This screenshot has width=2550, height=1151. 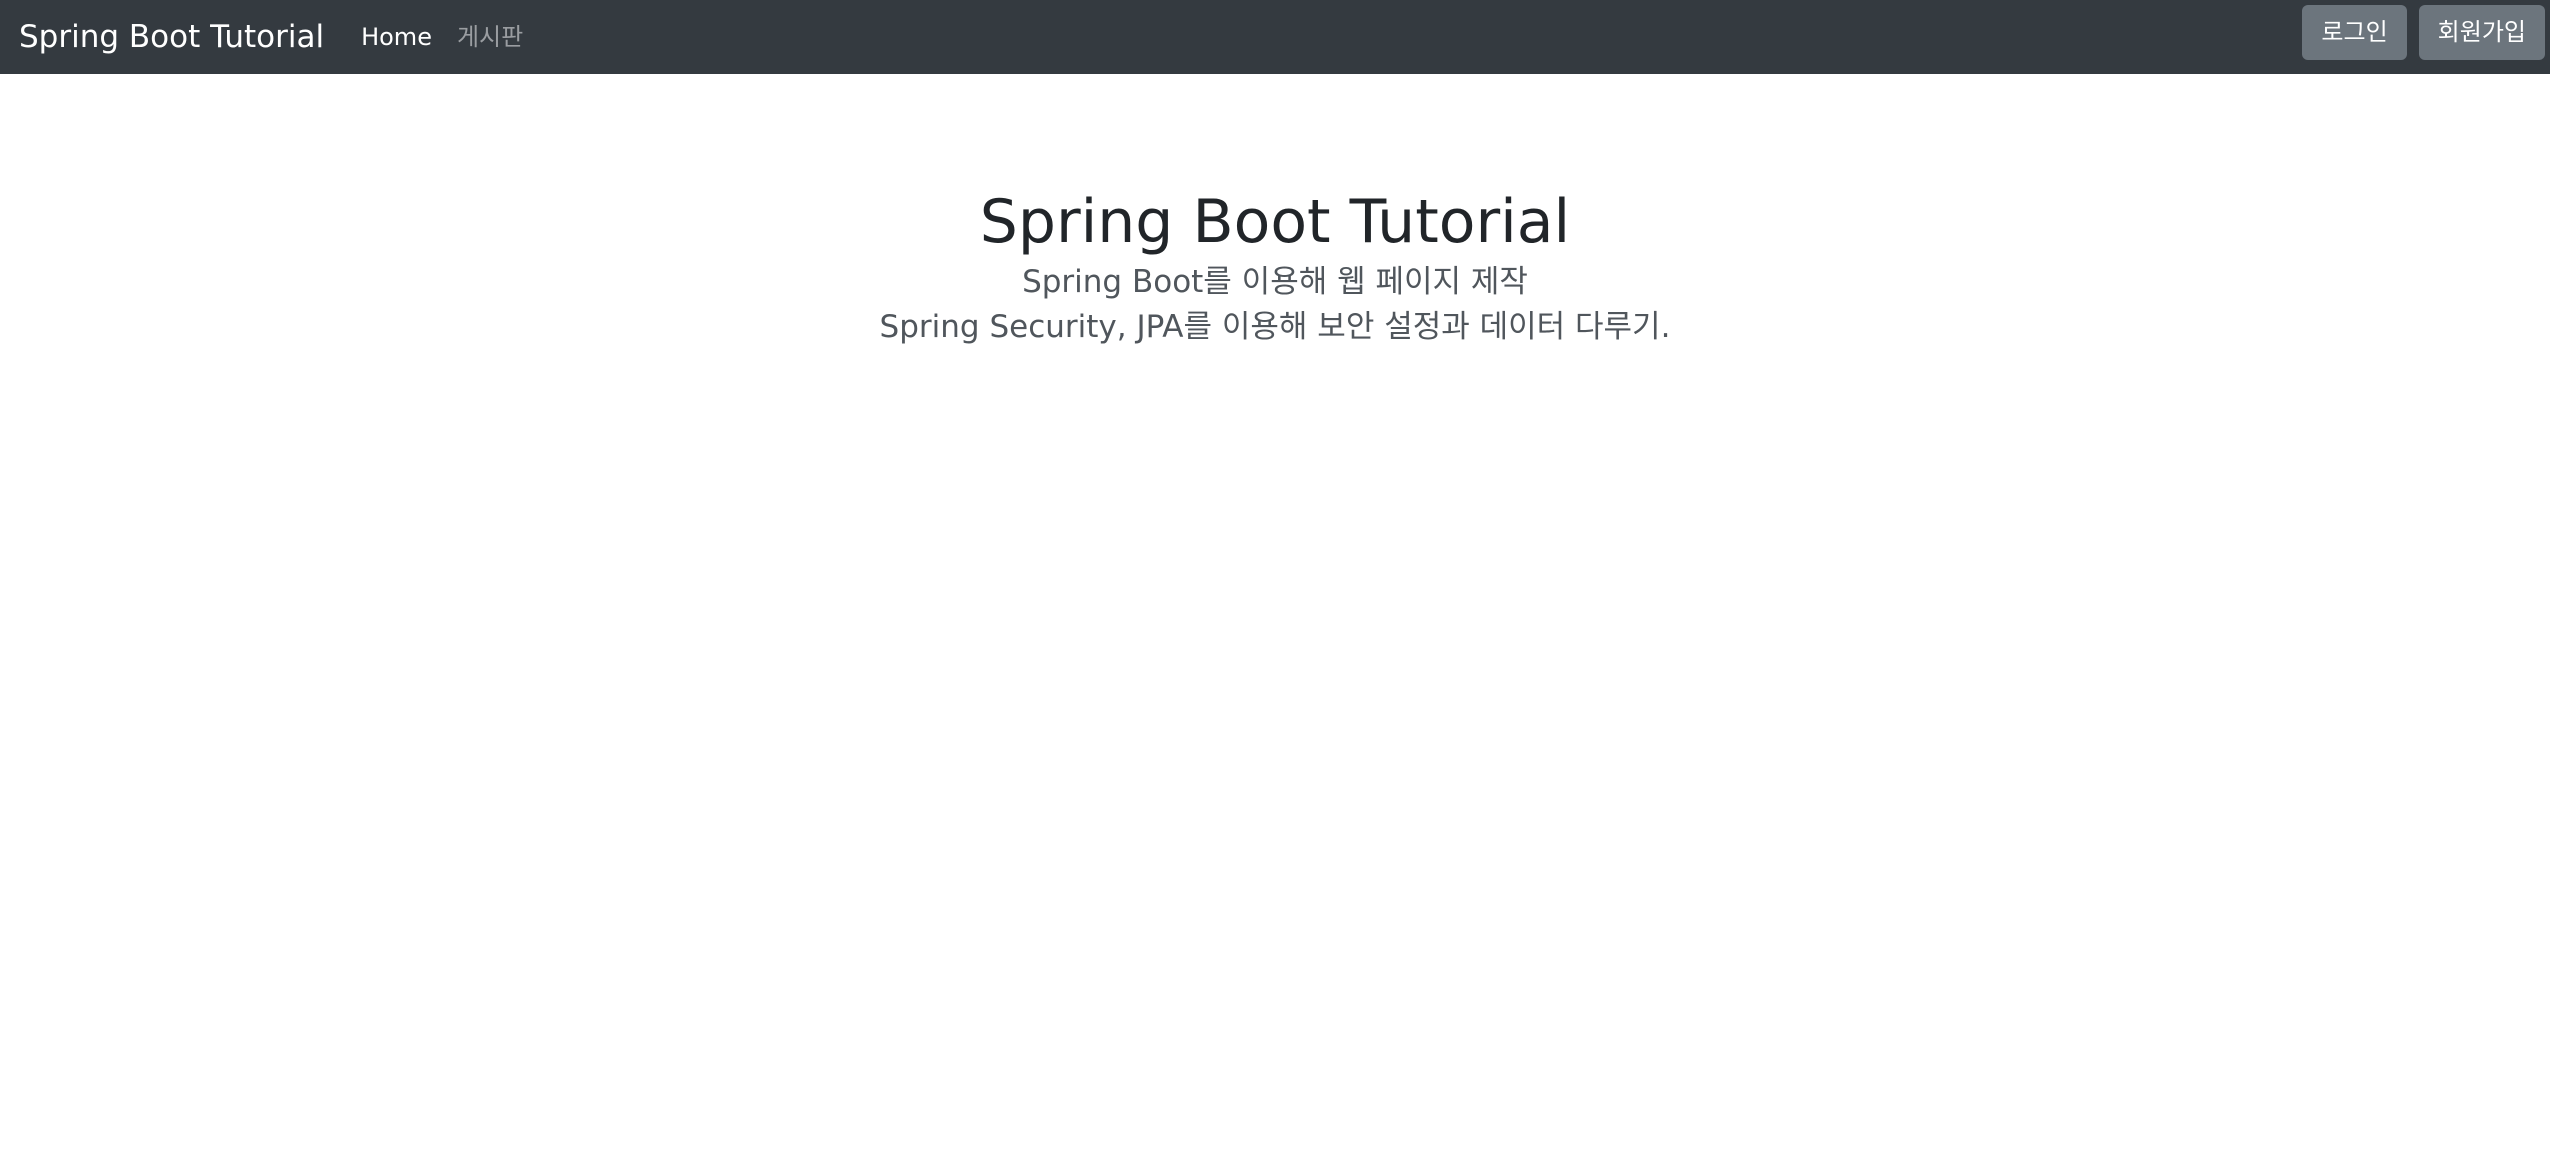 What do you see at coordinates (171, 37) in the screenshot?
I see `brand-link: Spring Boot Tutorial` at bounding box center [171, 37].